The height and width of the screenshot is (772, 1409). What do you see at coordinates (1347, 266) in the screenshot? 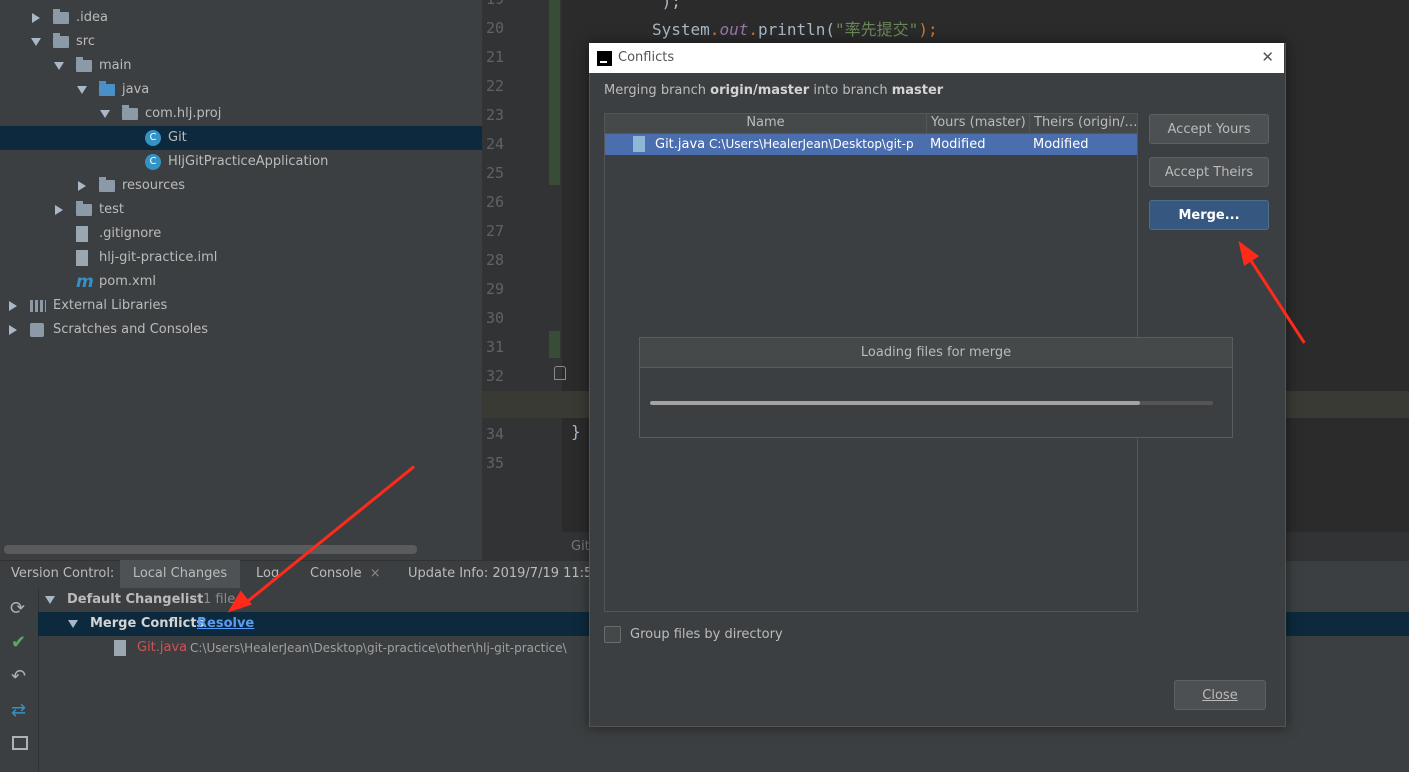
I see `editor-area-right` at bounding box center [1347, 266].